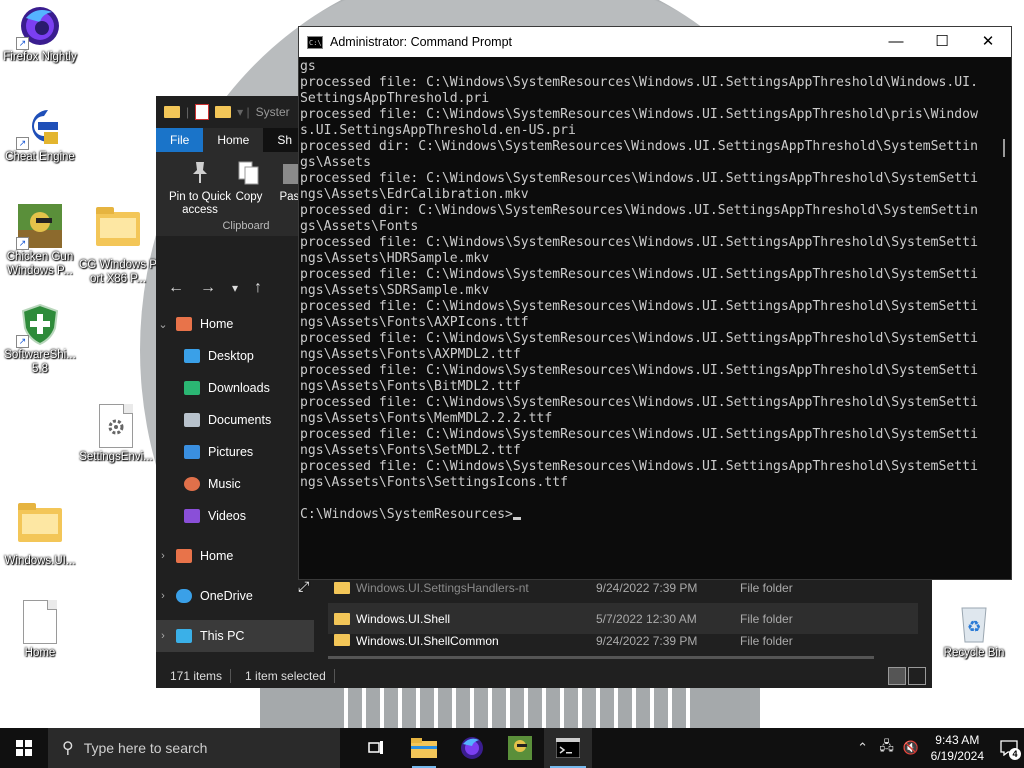 This screenshot has width=1024, height=768. I want to click on documents-icon, so click(192, 420).